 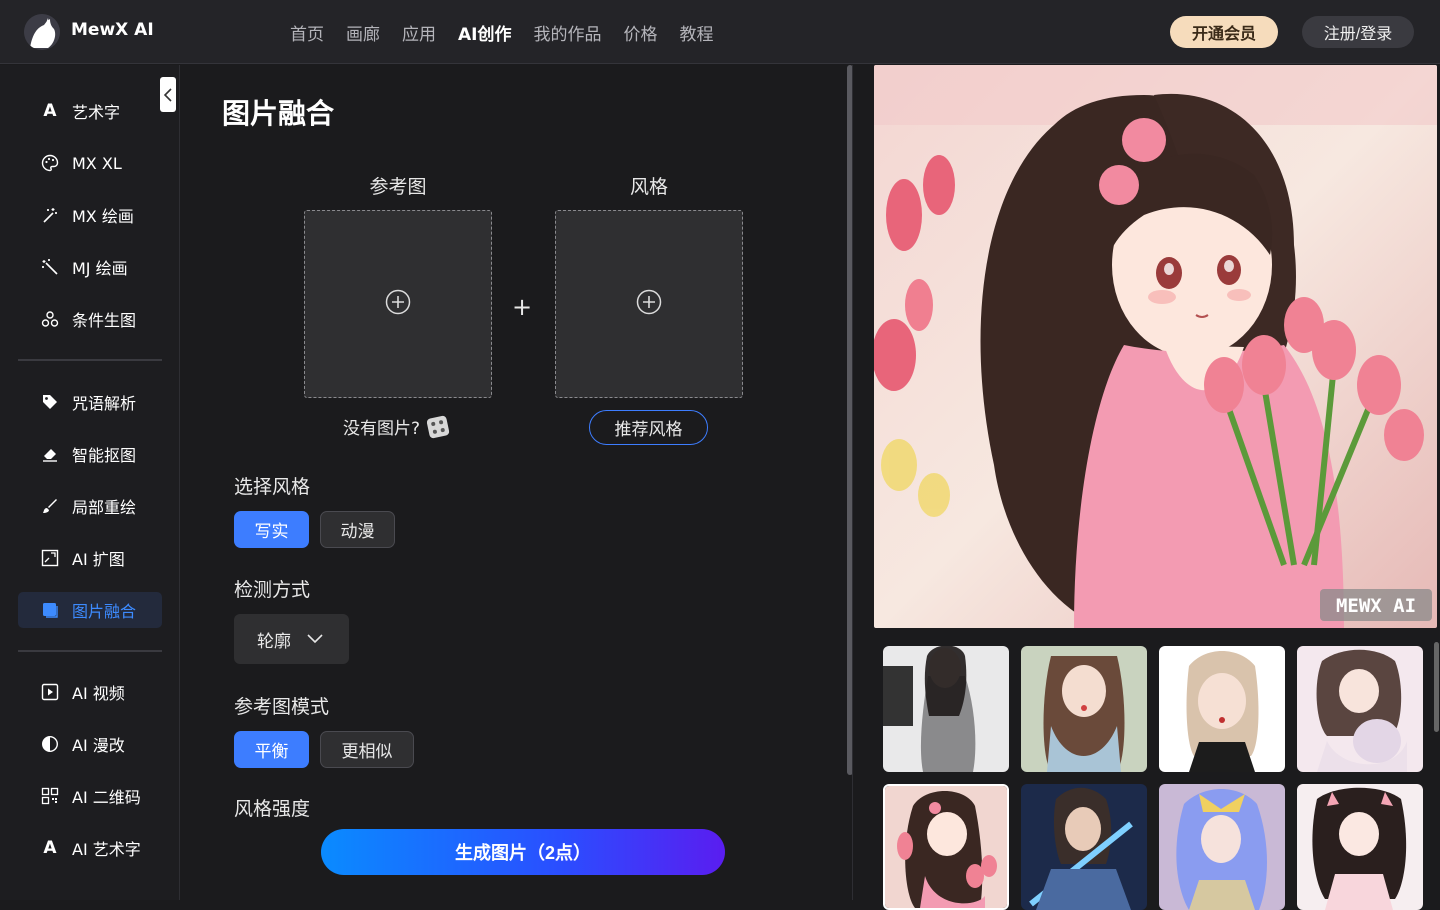 What do you see at coordinates (272, 487) in the screenshot?
I see `select-style-label: 选择风格` at bounding box center [272, 487].